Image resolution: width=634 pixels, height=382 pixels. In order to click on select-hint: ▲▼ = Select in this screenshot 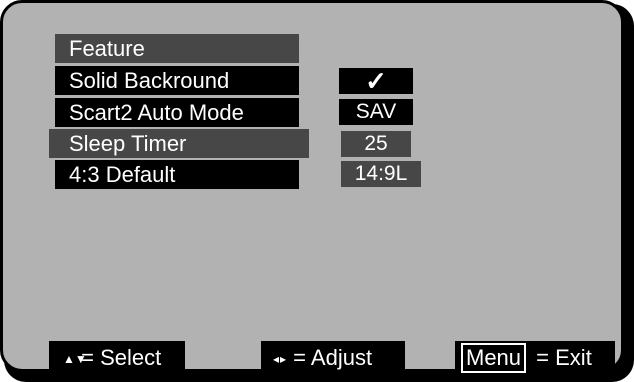, I will do `click(117, 358)`.